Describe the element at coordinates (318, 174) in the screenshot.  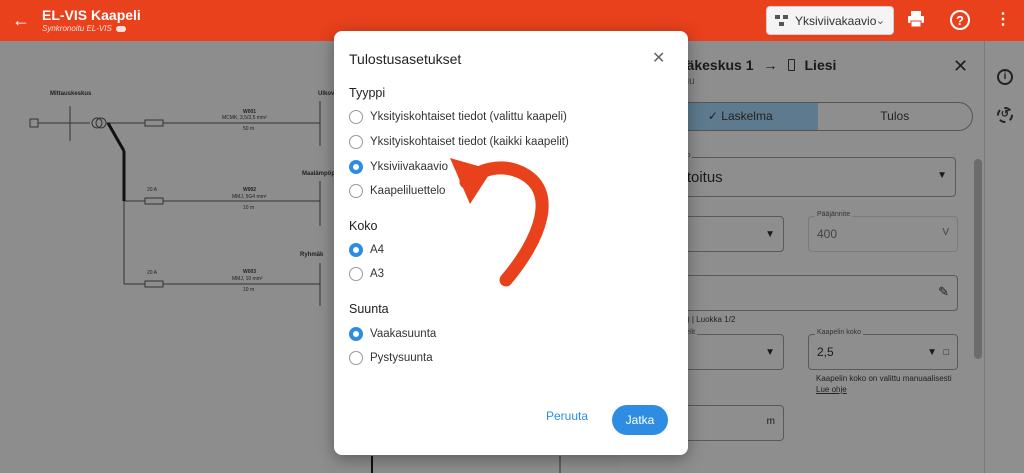
I see `label-maalampop: Maalämpöp` at that location.